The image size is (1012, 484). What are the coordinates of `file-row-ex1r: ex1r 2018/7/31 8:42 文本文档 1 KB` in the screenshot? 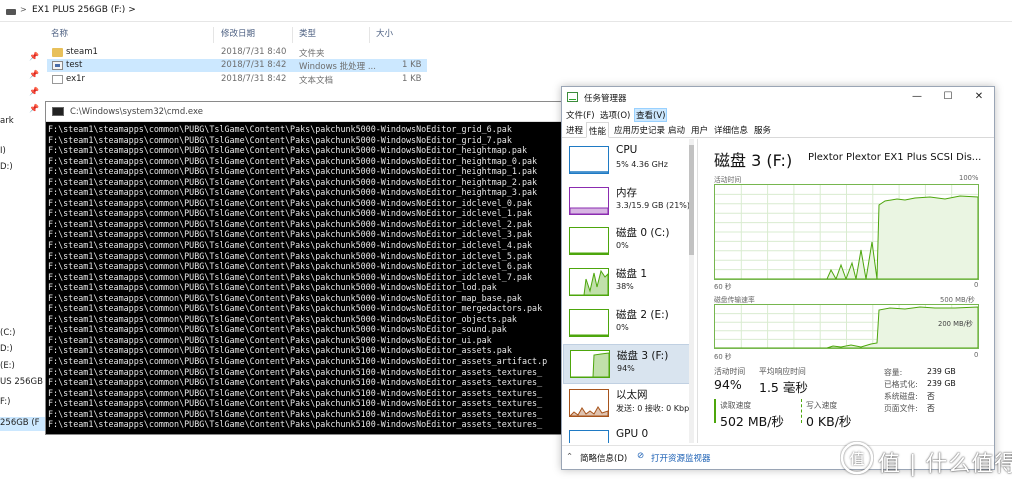 It's located at (237, 79).